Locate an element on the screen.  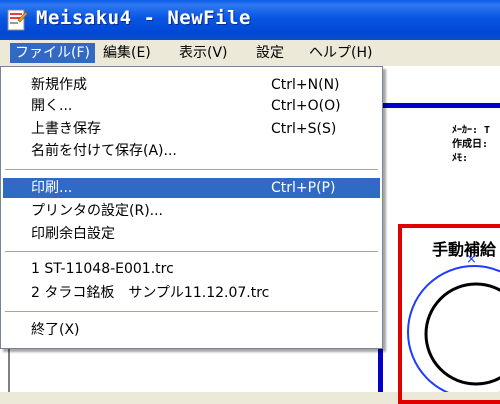
title-bar: Meisaku4 - NewFile is located at coordinates (250, 20).